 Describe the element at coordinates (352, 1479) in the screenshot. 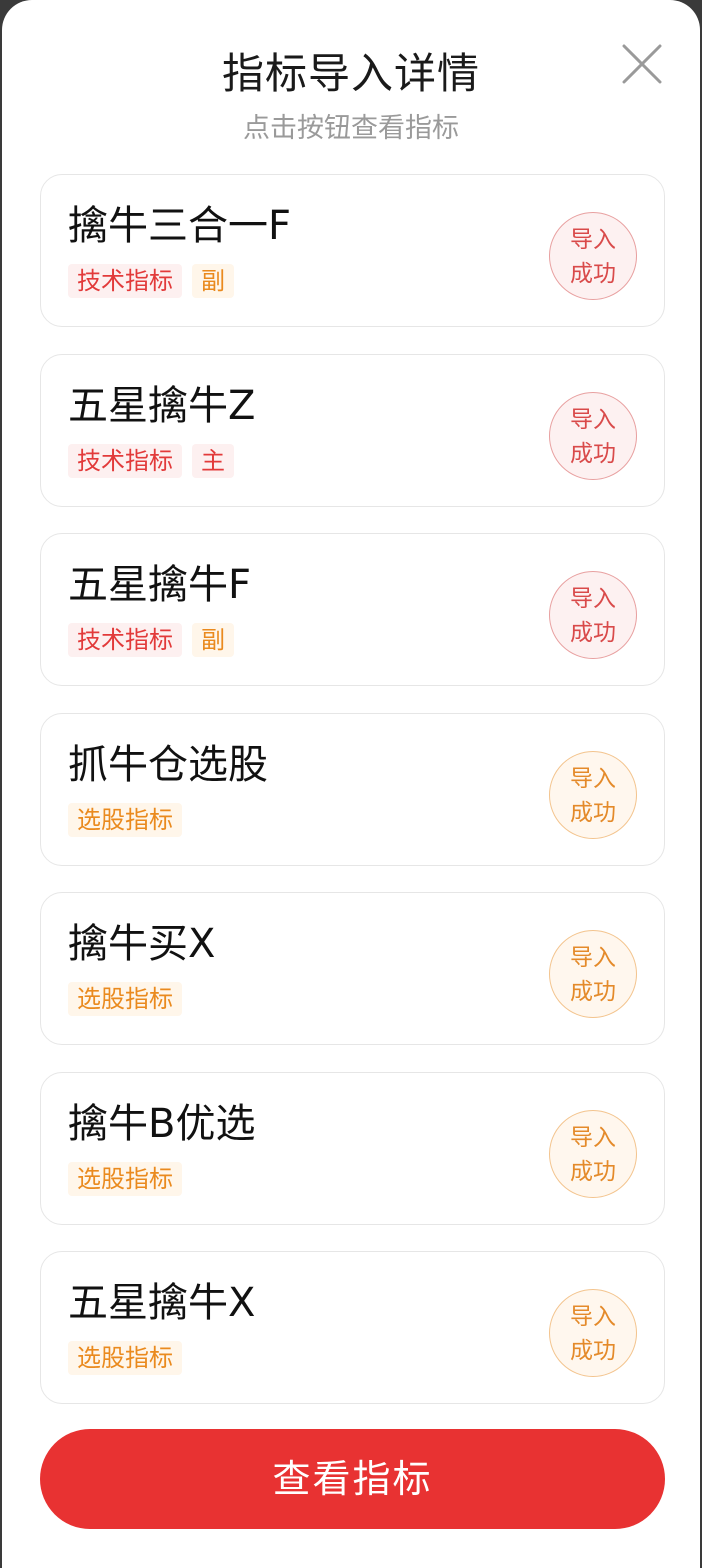

I see `view-indicators-button: 查看指标` at that location.